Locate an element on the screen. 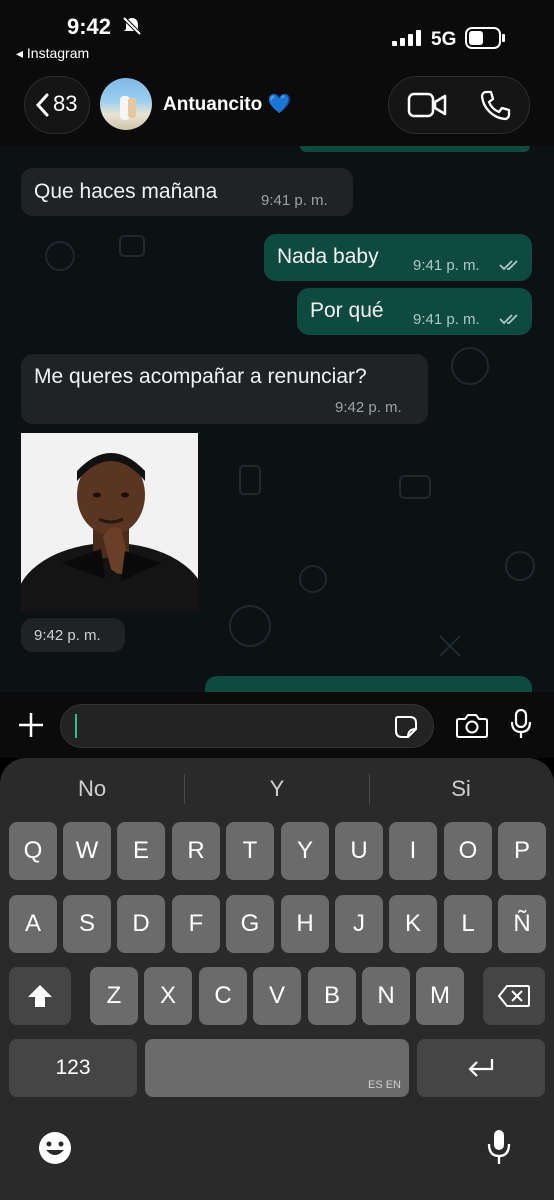  key-n-tilde: Ñ is located at coordinates (522, 924).